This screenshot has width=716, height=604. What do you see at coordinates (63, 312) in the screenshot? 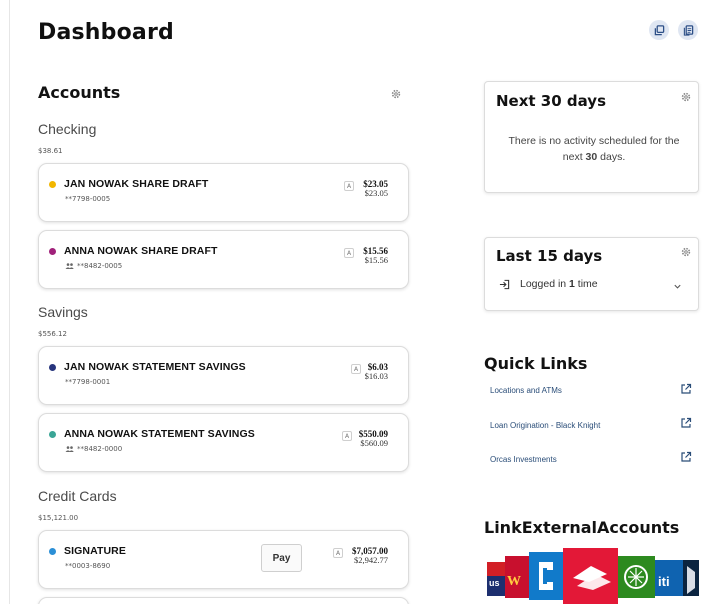
I see `group-label-savings: Savings` at bounding box center [63, 312].